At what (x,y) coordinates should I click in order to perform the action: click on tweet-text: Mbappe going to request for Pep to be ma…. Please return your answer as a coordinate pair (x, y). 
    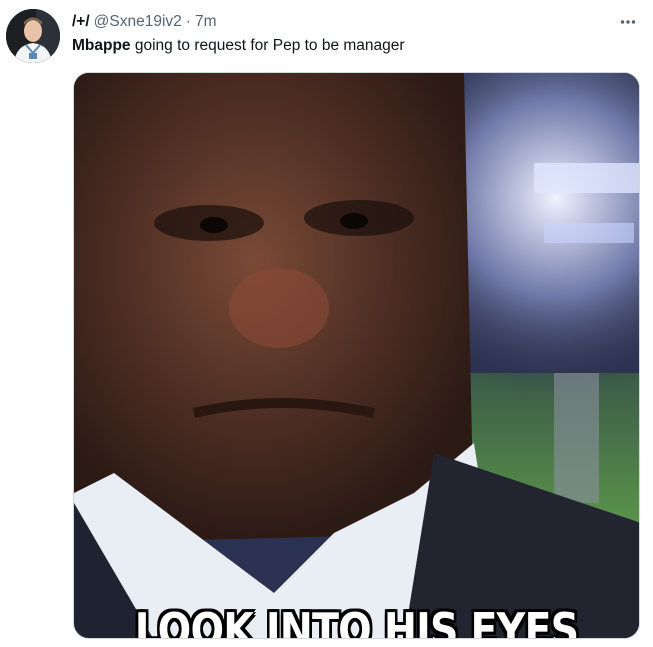
    Looking at the image, I should click on (238, 46).